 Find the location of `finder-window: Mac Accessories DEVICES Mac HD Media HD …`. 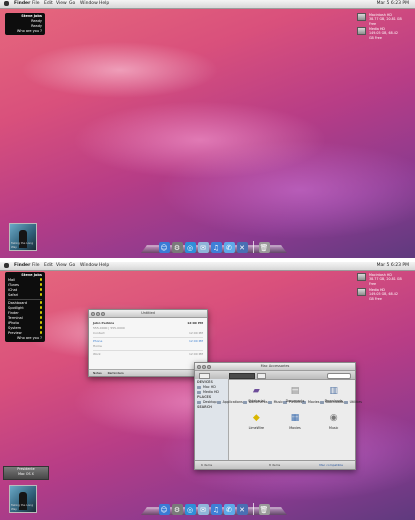

finder-window: Mac Accessories DEVICES Mac HD Media HD … is located at coordinates (278, 416).